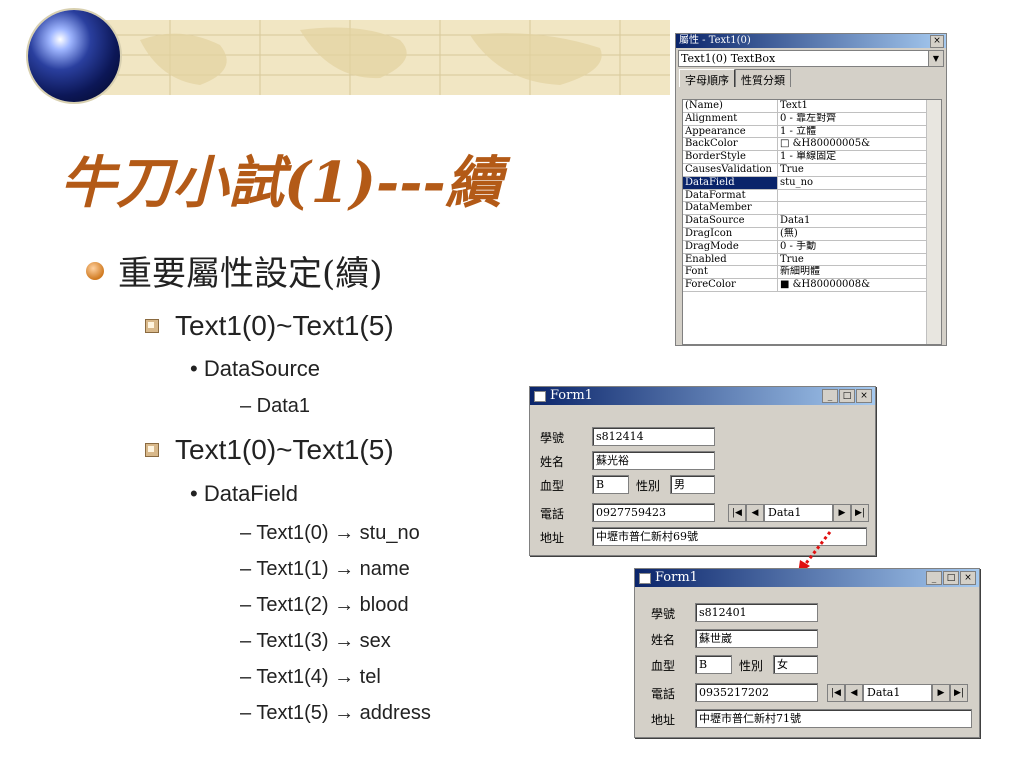 The height and width of the screenshot is (768, 1024). What do you see at coordinates (730, 195) in the screenshot?
I see `property-name: DataFormat` at bounding box center [730, 195].